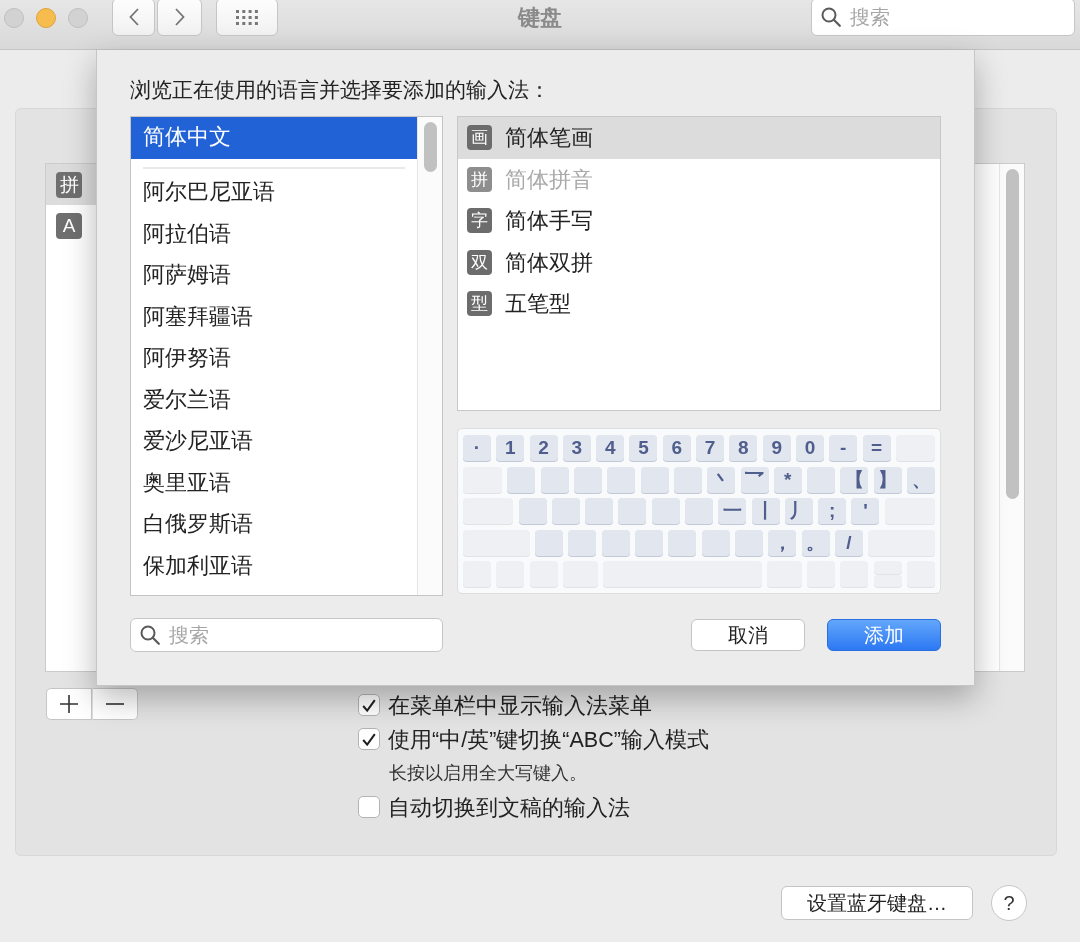 The image size is (1080, 942). I want to click on plus-icon, so click(69, 704).